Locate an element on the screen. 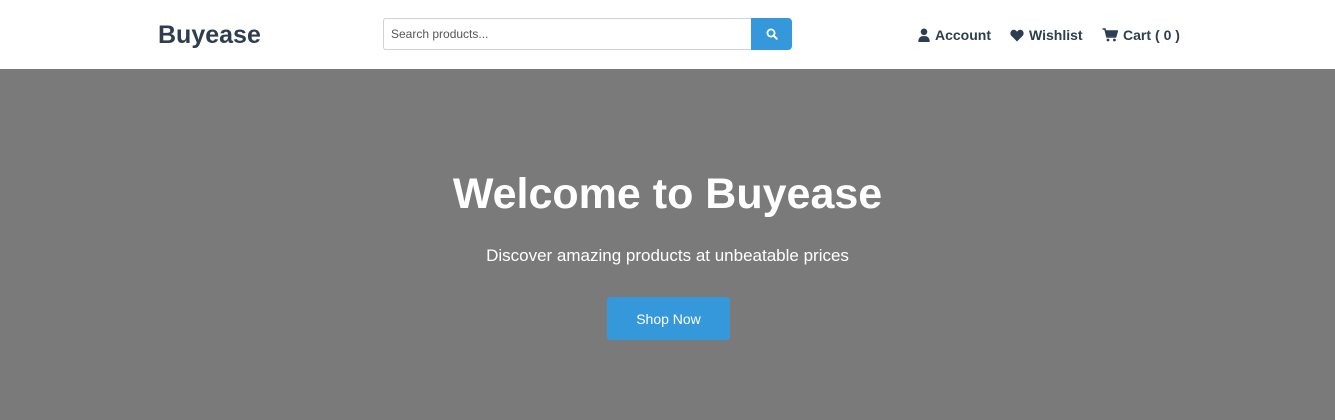 Image resolution: width=1335 pixels, height=420 pixels. search-button is located at coordinates (771, 34).